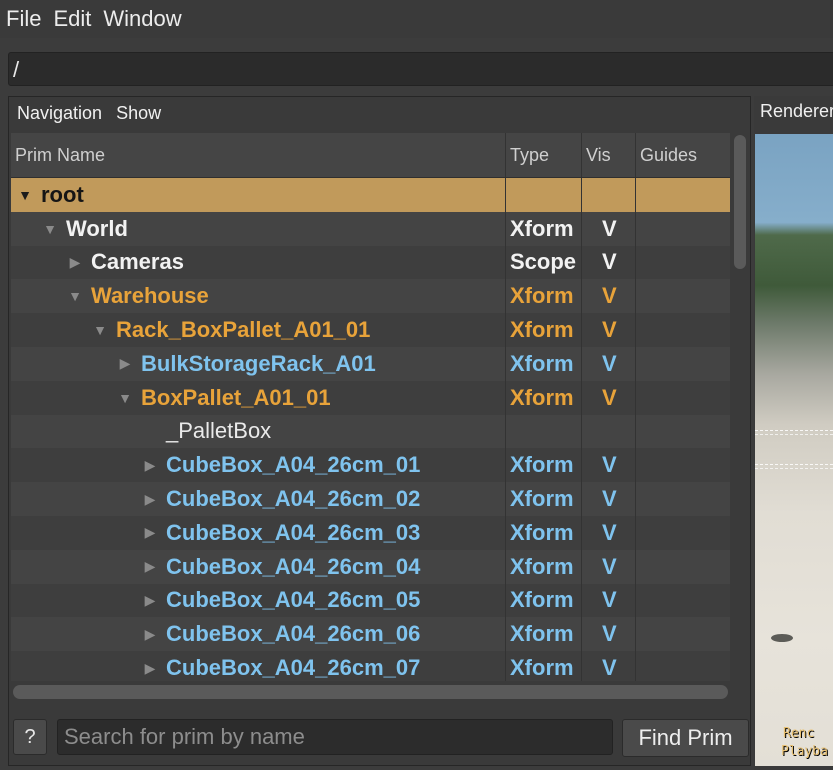  I want to click on guide-line, so click(794, 468).